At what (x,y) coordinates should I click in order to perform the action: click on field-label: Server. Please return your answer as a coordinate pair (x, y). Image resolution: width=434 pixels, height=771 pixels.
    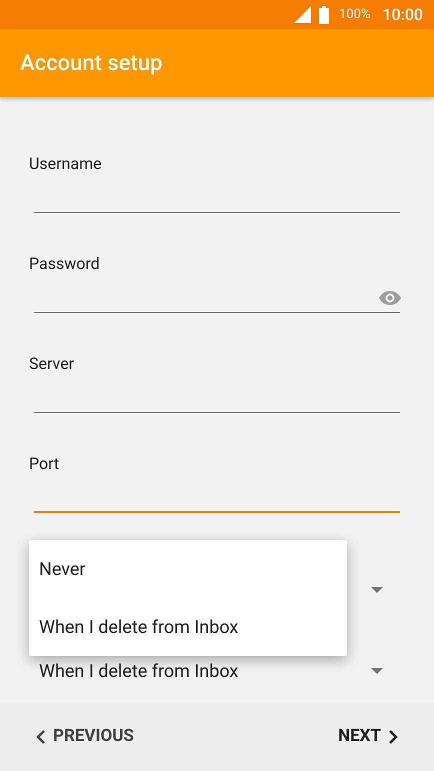
    Looking at the image, I should click on (51, 364).